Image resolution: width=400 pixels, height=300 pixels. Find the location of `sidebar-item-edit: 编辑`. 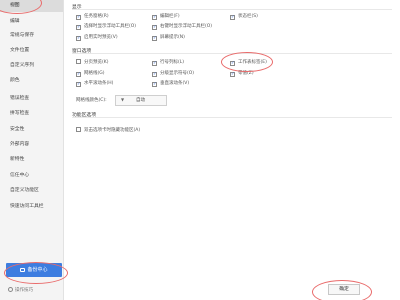

sidebar-item-edit: 编辑 is located at coordinates (31, 22).